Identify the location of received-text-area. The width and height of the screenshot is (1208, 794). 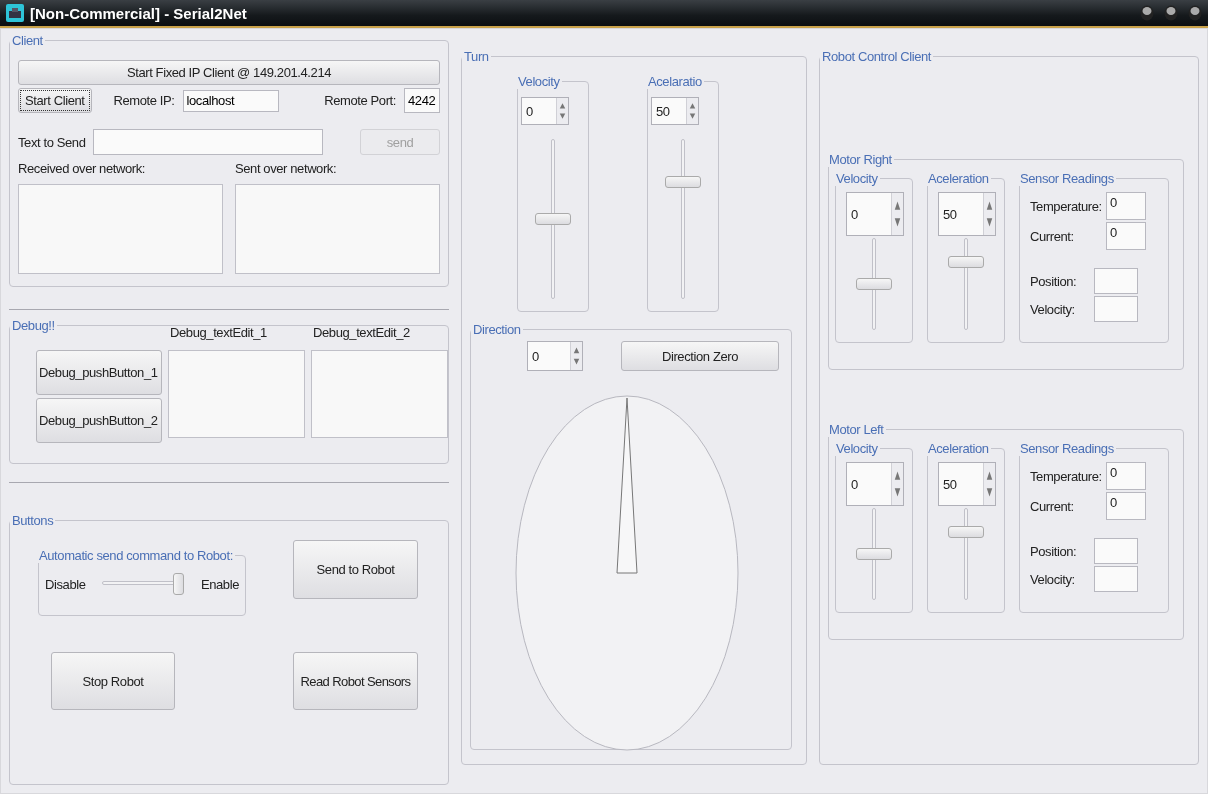
(120, 229).